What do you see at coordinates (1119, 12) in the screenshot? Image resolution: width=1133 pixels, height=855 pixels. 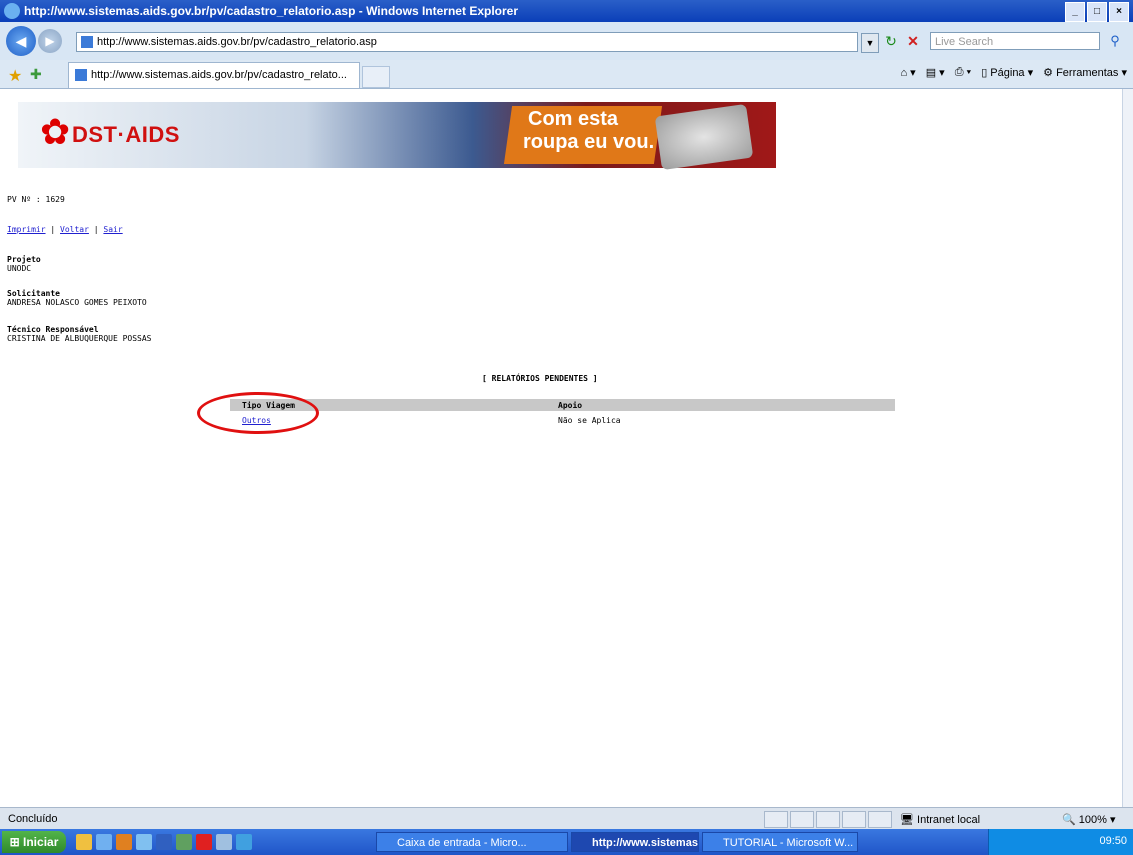 I see `close-button: ×` at bounding box center [1119, 12].